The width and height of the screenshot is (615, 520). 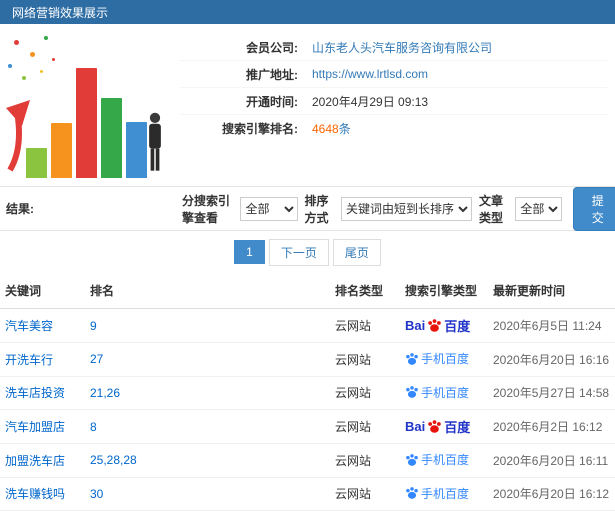 What do you see at coordinates (551, 494) in the screenshot?
I see `update-time: 2020年6月20日 16:12` at bounding box center [551, 494].